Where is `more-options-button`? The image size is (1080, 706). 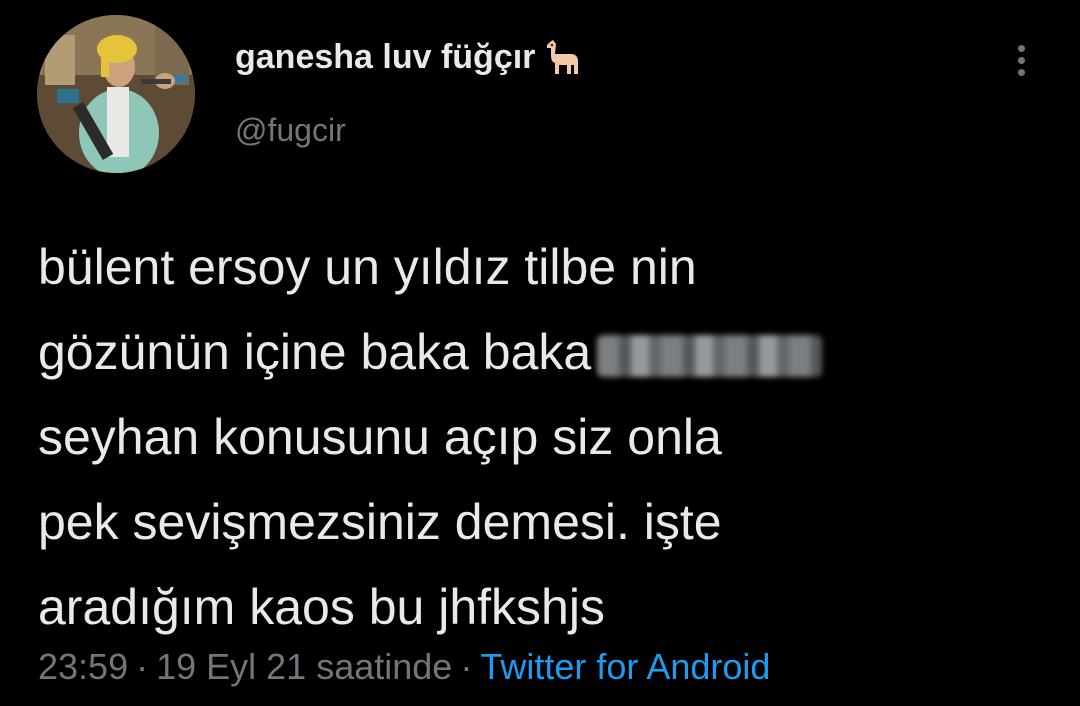
more-options-button is located at coordinates (1021, 60).